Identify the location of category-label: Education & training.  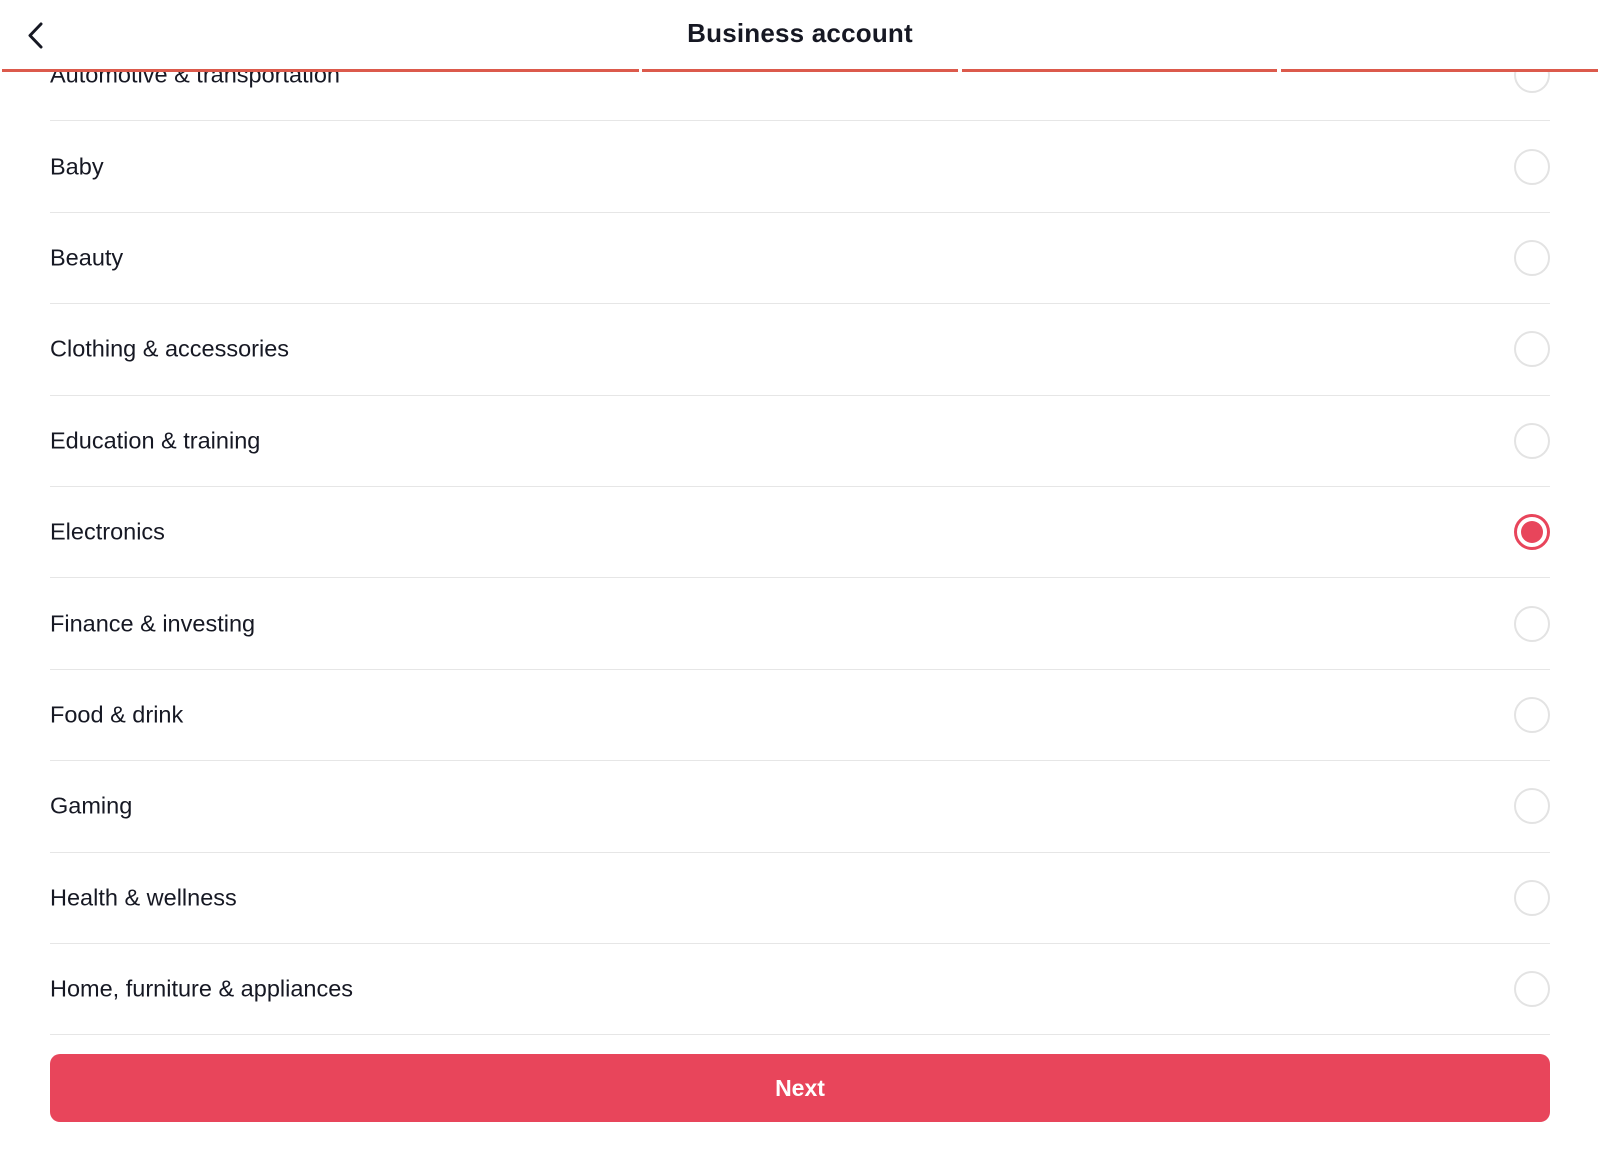
(155, 440).